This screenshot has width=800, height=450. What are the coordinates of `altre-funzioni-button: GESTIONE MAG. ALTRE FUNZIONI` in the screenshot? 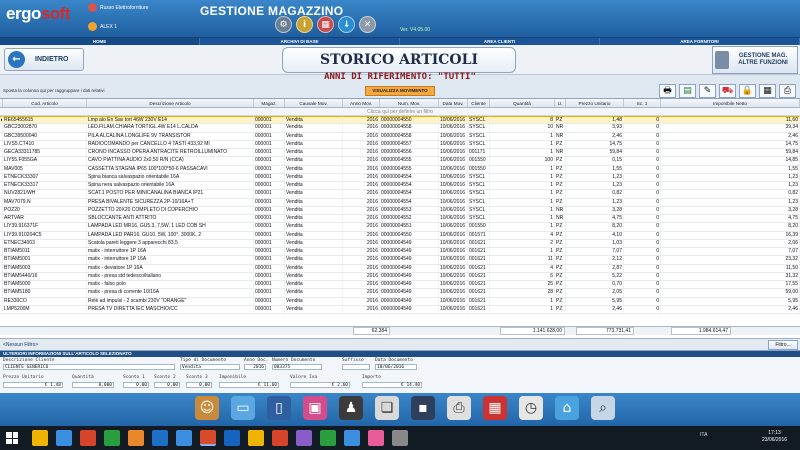 It's located at (755, 60).